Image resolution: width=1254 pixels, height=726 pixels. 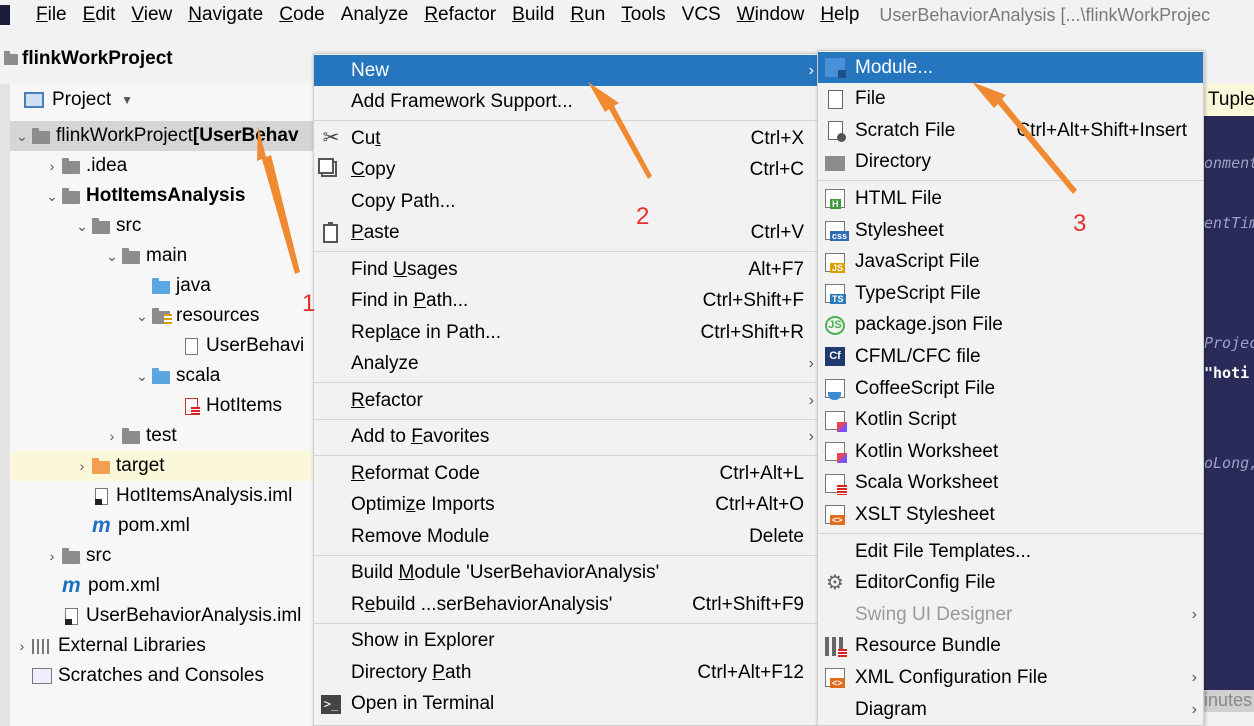 What do you see at coordinates (567, 400) in the screenshot?
I see `menu-item-refactor: Refactor ›` at bounding box center [567, 400].